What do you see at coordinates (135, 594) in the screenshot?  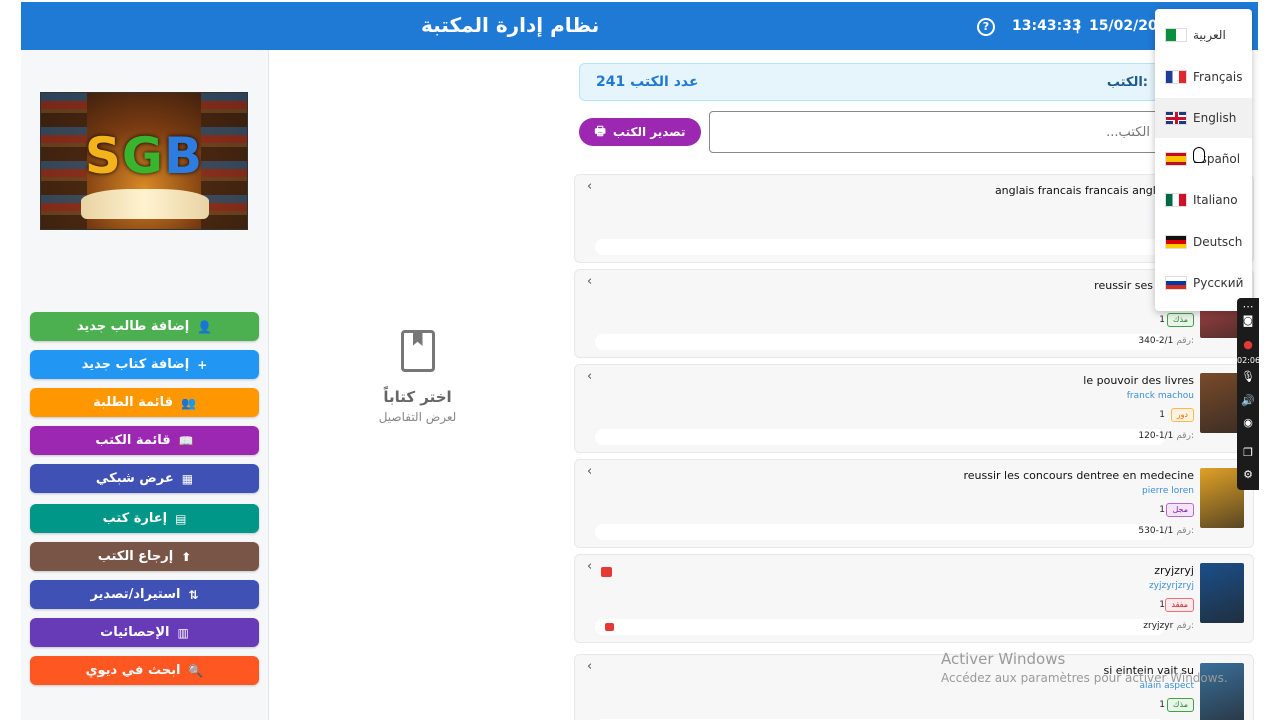 I see `sidebar-button-label: استيراد/تصدير` at bounding box center [135, 594].